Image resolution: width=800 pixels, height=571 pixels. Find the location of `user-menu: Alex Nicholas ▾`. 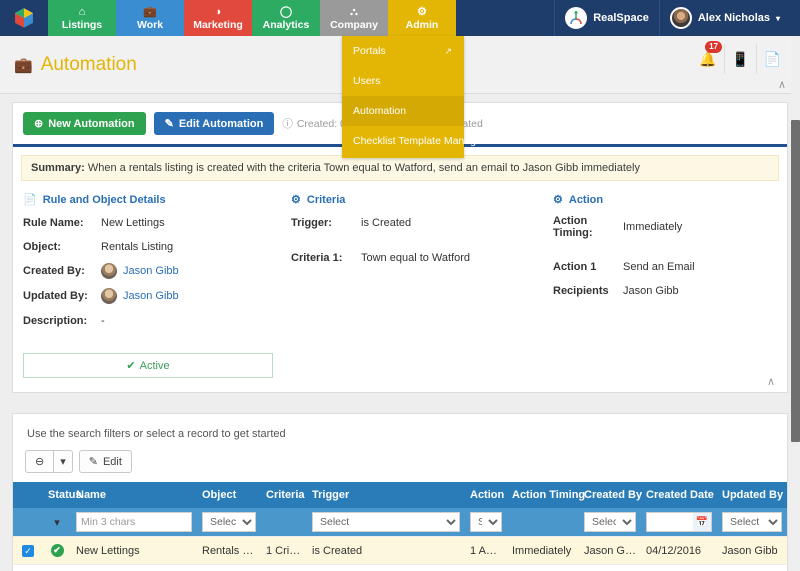

user-menu: Alex Nicholas ▾ is located at coordinates (724, 18).